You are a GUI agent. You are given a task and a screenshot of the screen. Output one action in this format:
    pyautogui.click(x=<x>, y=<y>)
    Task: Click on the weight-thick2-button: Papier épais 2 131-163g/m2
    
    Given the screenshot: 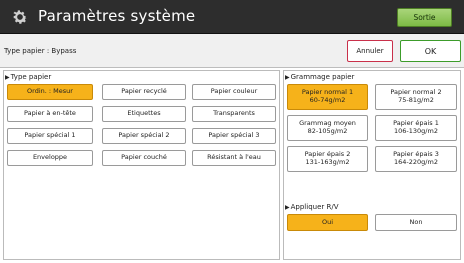 What is the action you would take?
    pyautogui.click(x=327, y=159)
    